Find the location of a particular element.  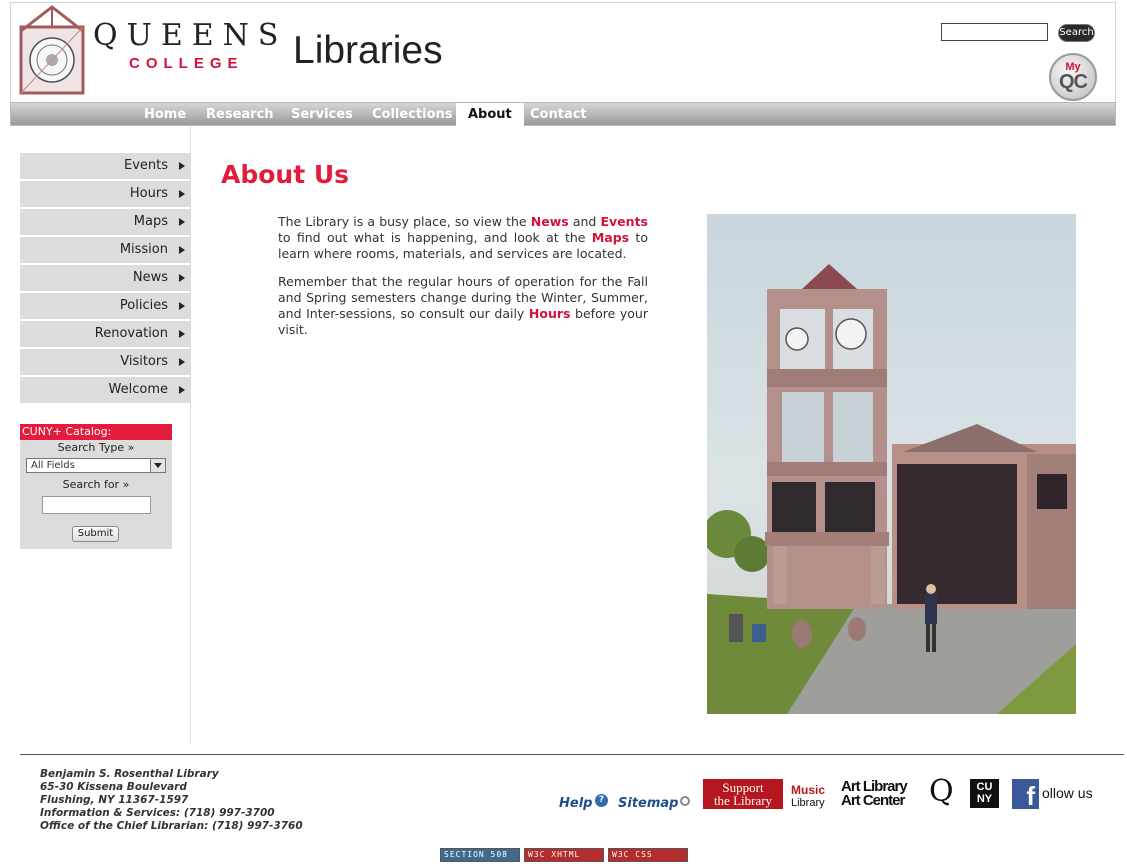

footer-divider is located at coordinates (572, 754).